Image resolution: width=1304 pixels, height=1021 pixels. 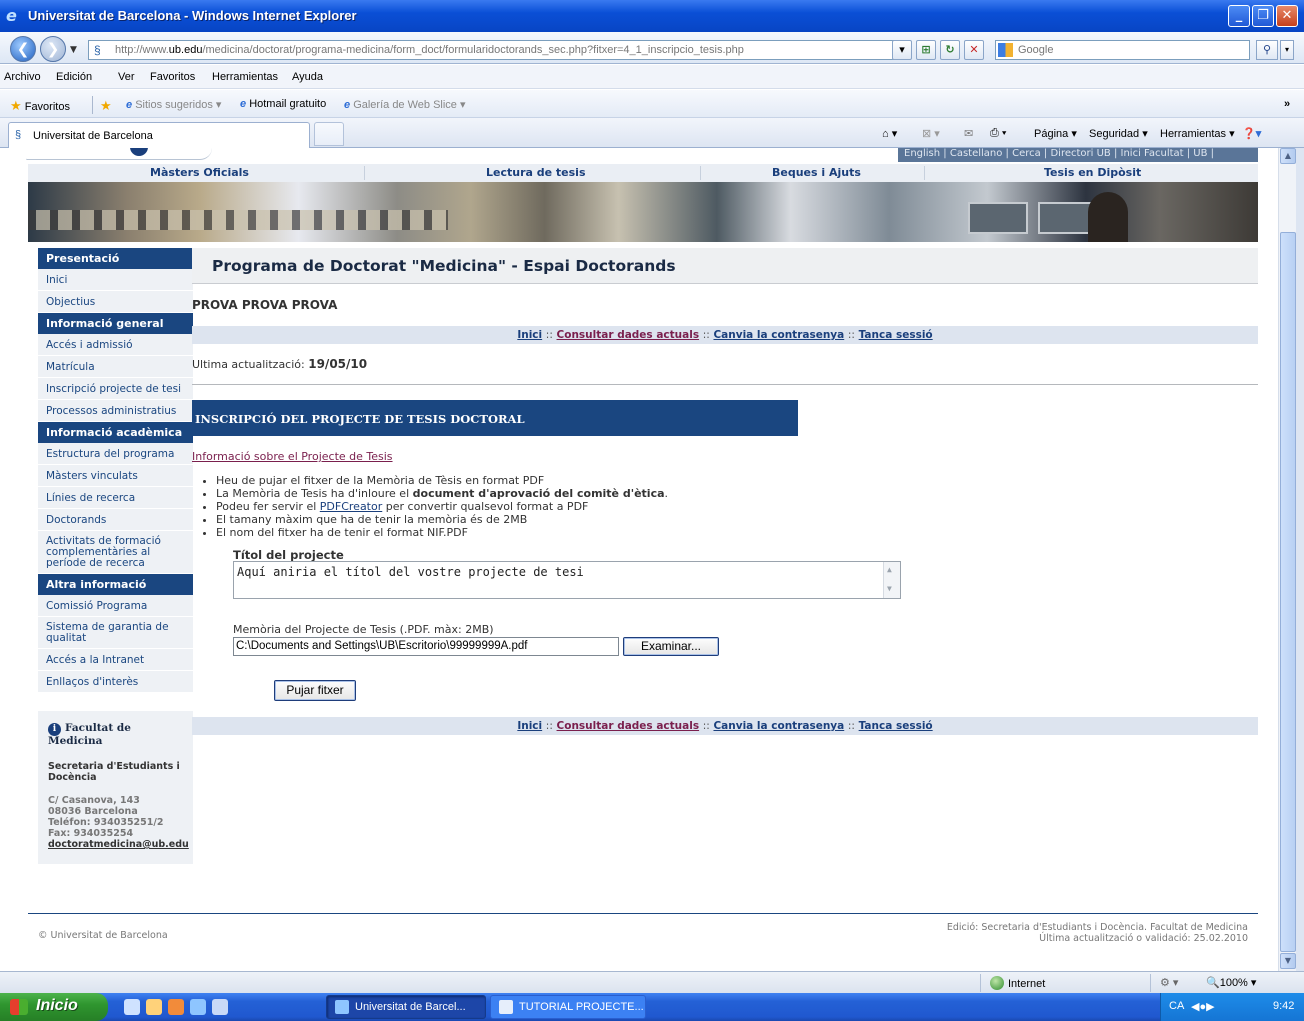 I want to click on nav-tesis-diposit: Tesis en Dipòsit, so click(x=1092, y=172).